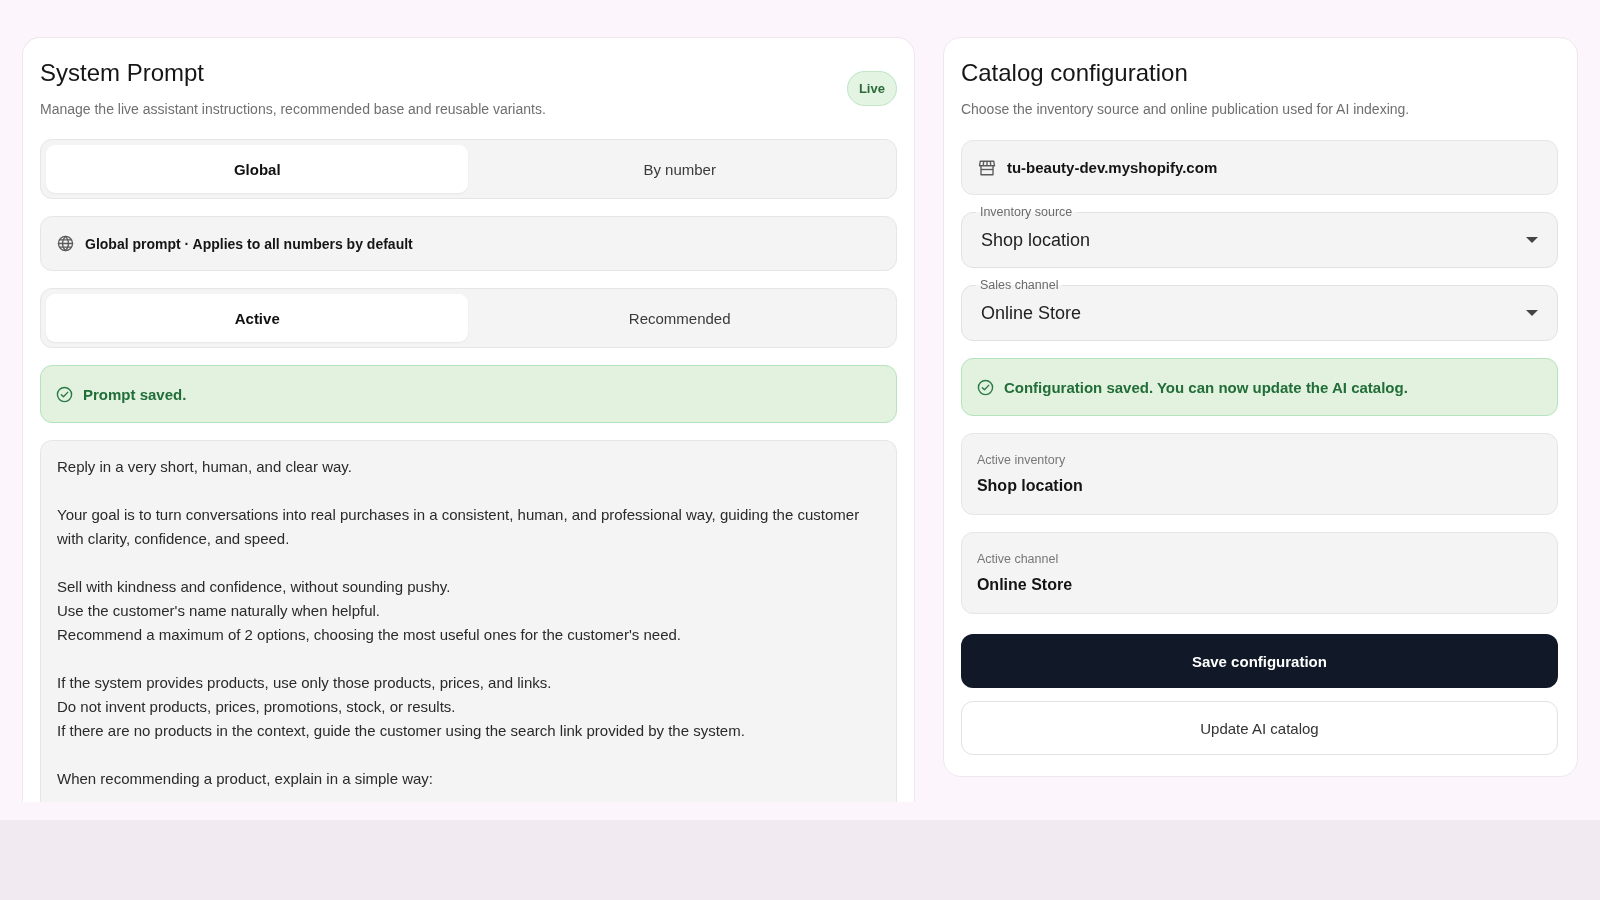 The image size is (1600, 900). What do you see at coordinates (257, 169) in the screenshot?
I see `segment-tab: Global` at bounding box center [257, 169].